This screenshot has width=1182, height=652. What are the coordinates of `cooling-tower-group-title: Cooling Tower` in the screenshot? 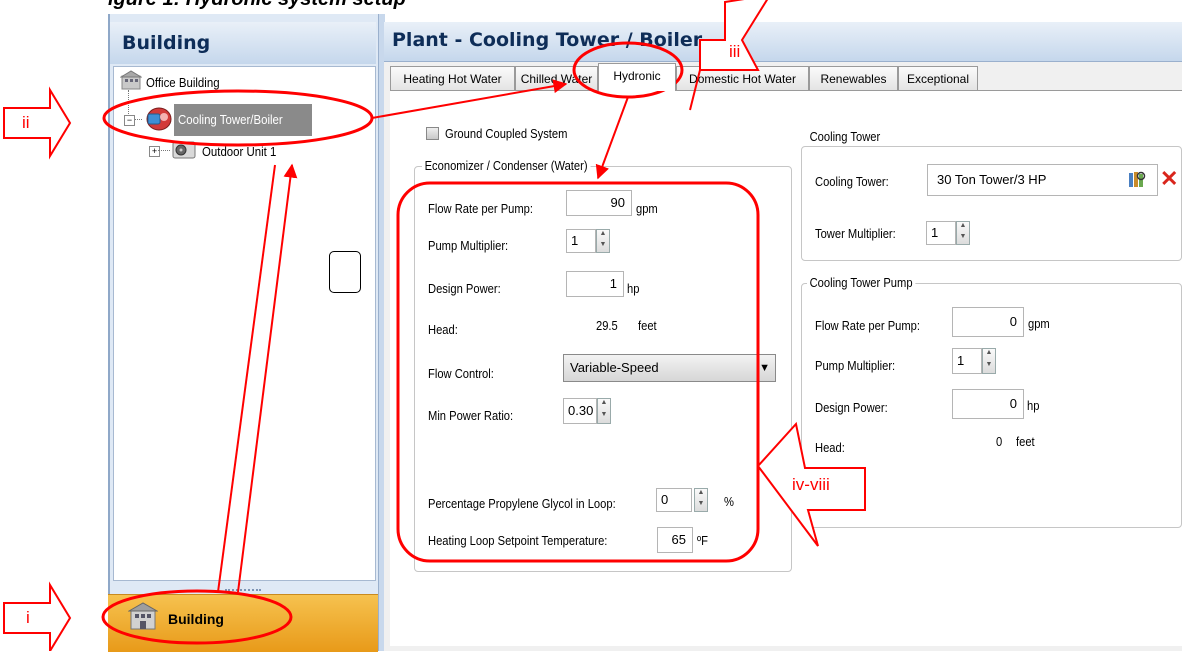 It's located at (845, 136).